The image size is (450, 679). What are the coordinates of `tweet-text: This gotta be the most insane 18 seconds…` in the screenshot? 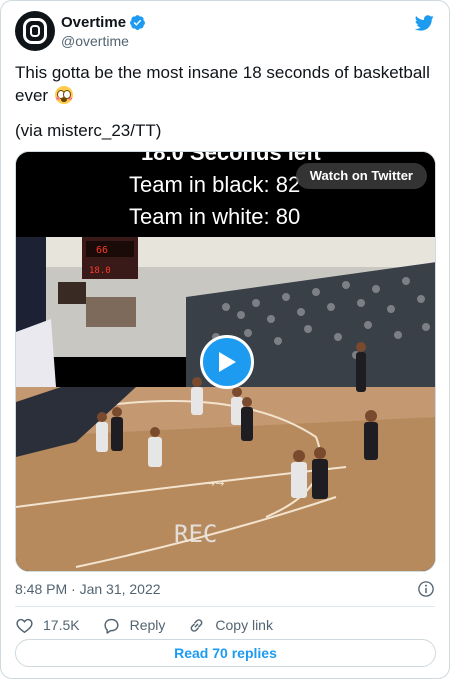 It's located at (227, 84).